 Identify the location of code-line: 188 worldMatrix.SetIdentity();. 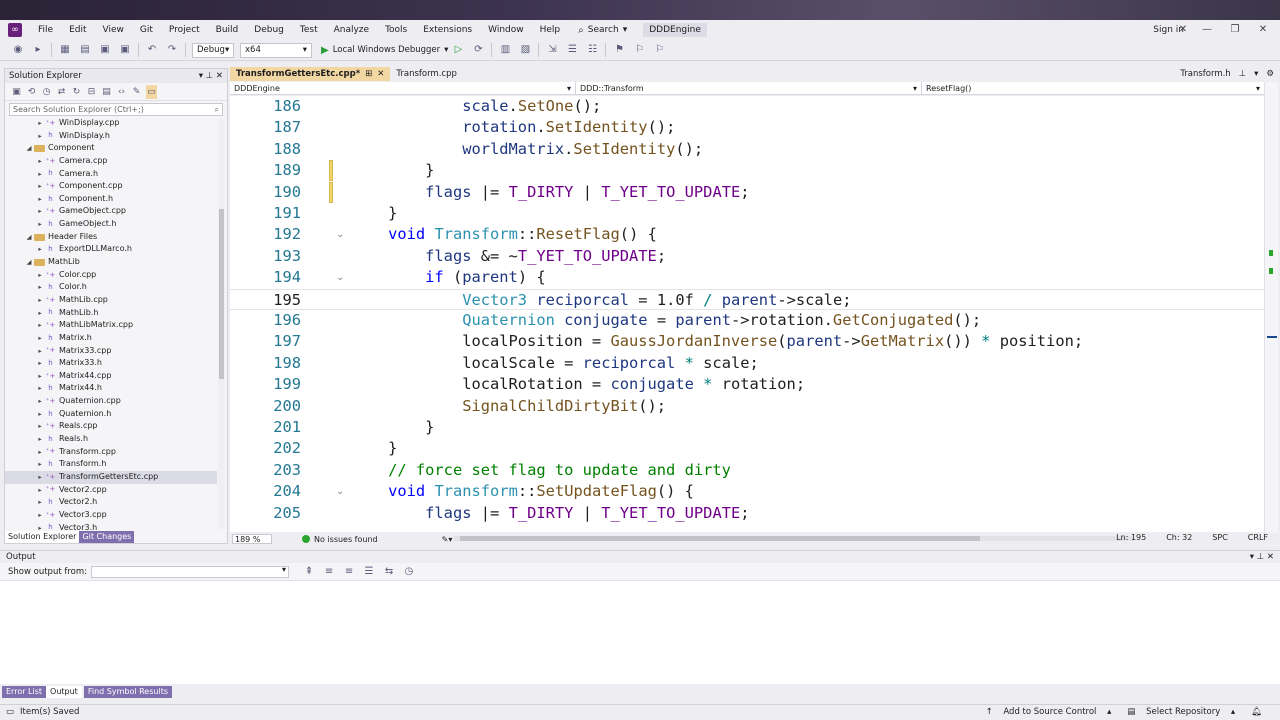
(747, 149).